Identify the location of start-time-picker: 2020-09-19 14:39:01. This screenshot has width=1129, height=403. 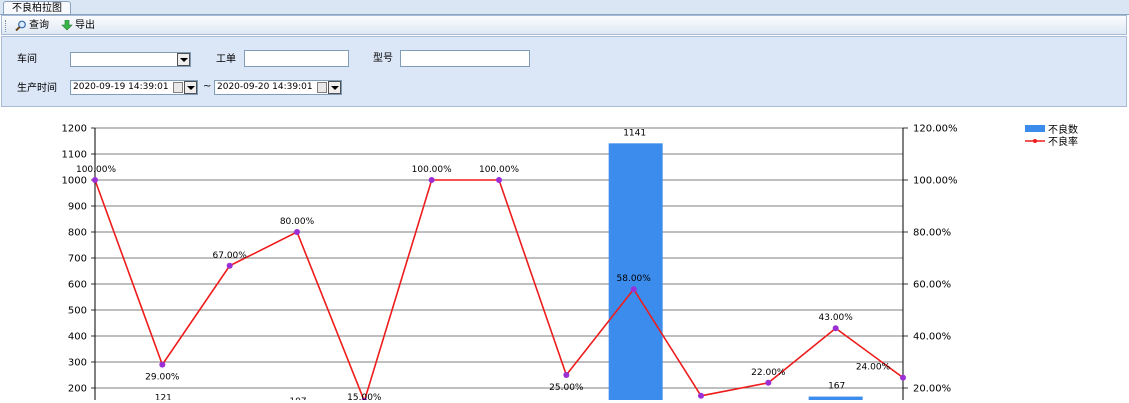
(134, 87).